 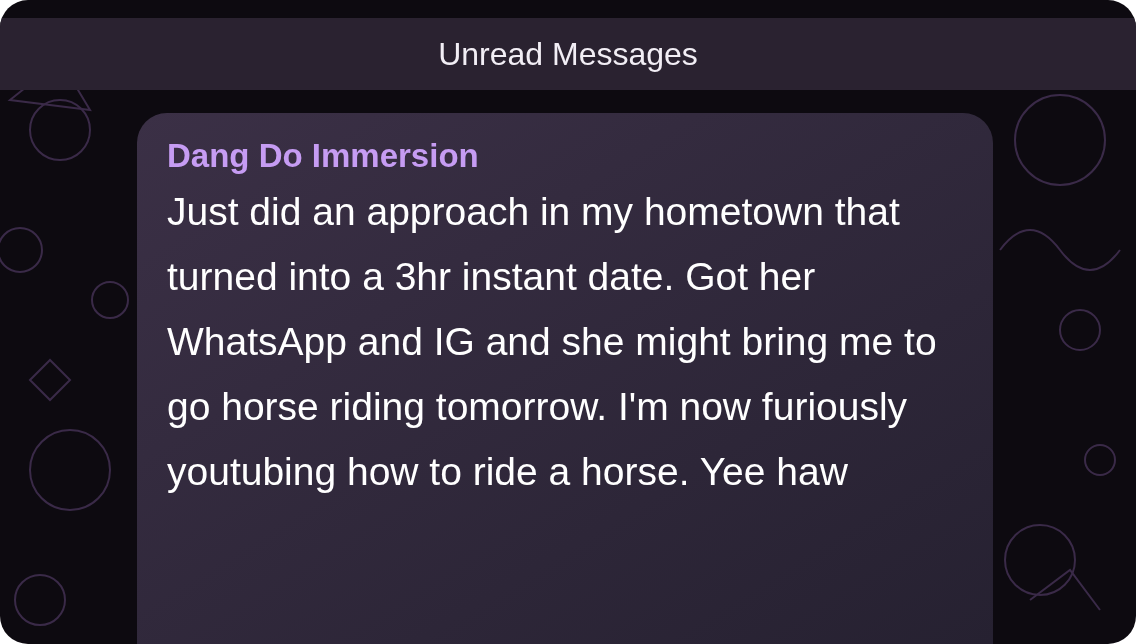 I want to click on unread-messages-banner: Unread Messages, so click(x=568, y=54).